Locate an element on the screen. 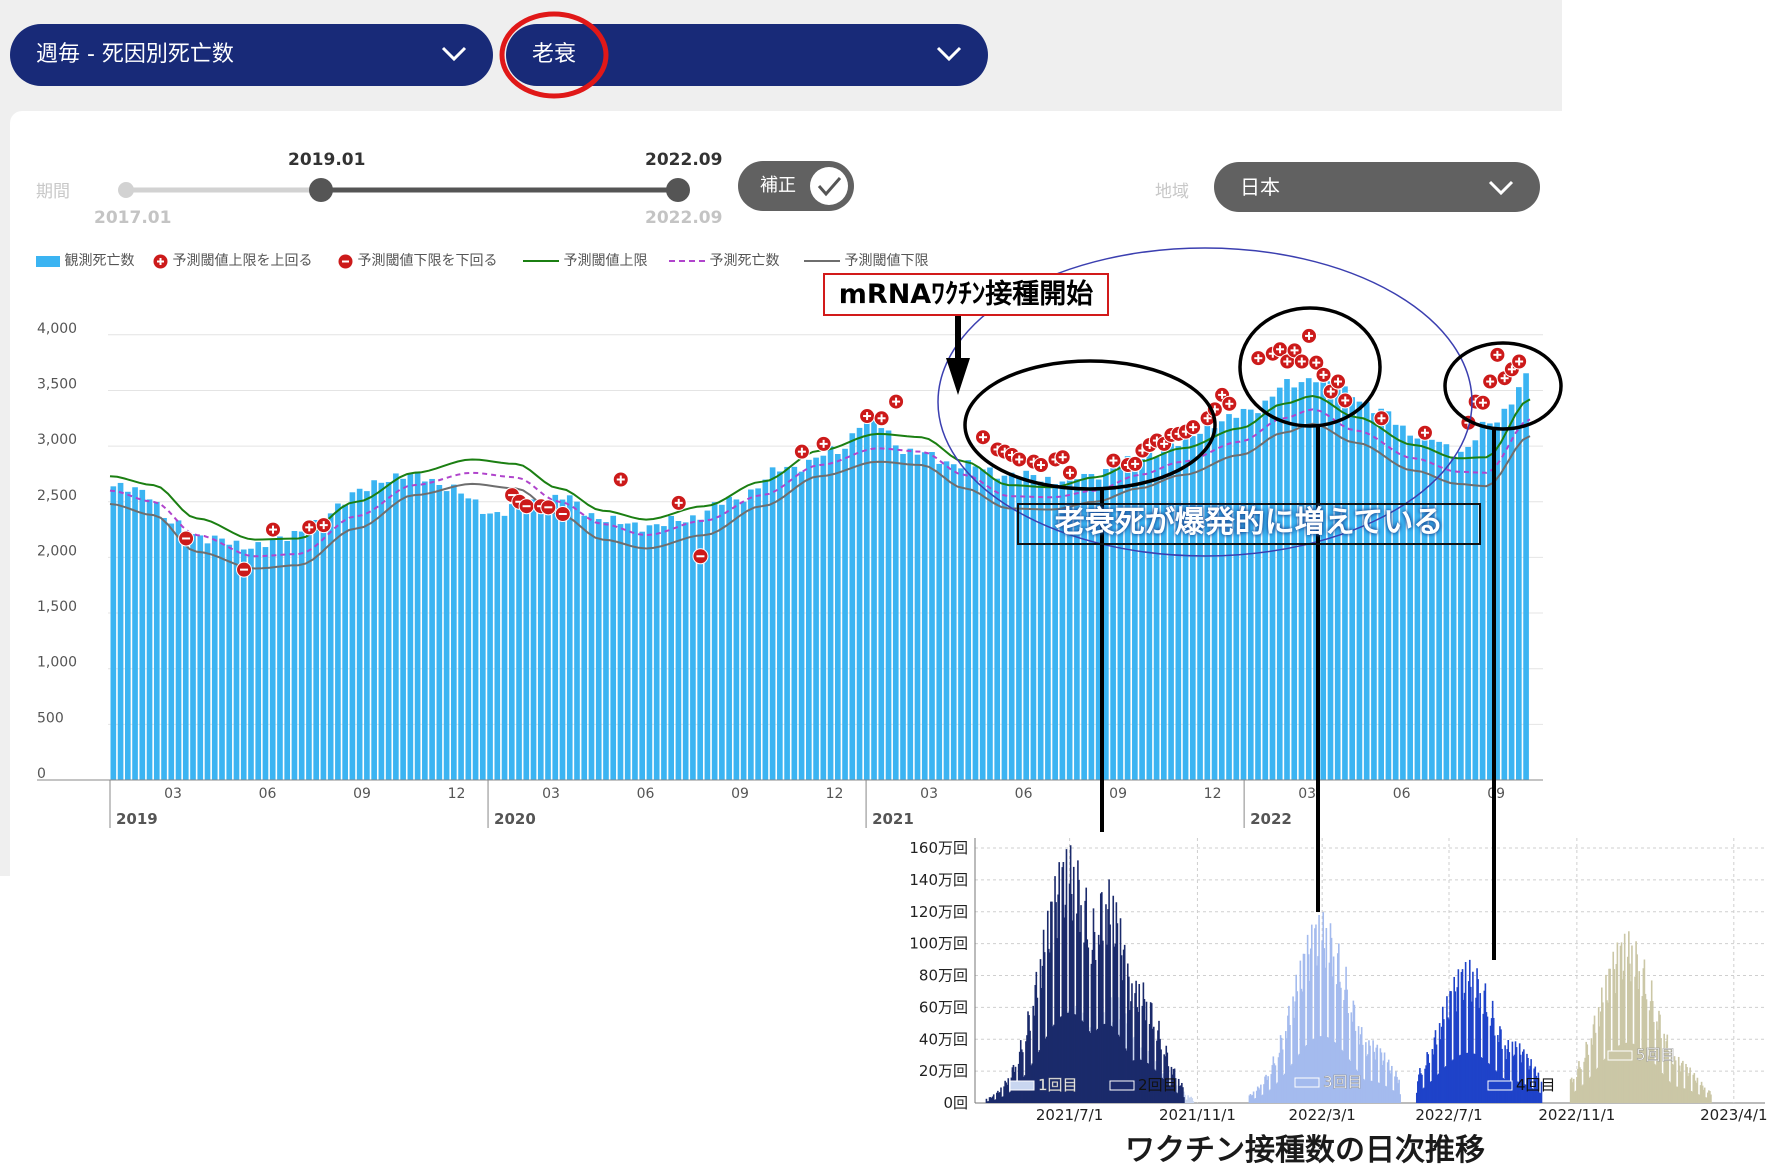 This screenshot has width=1775, height=1171. x-month-tick: 06 is located at coordinates (646, 794).